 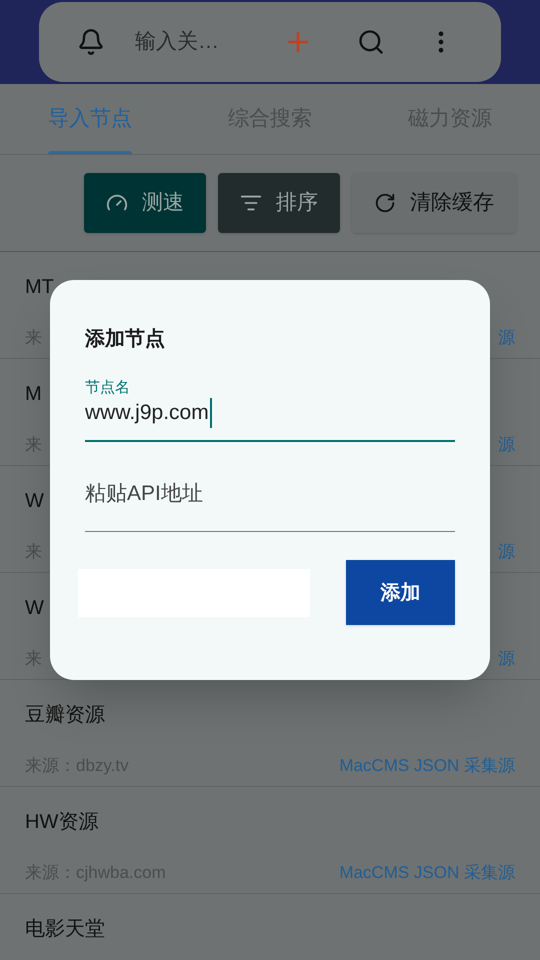 What do you see at coordinates (107, 388) in the screenshot?
I see `field-label: 节点名` at bounding box center [107, 388].